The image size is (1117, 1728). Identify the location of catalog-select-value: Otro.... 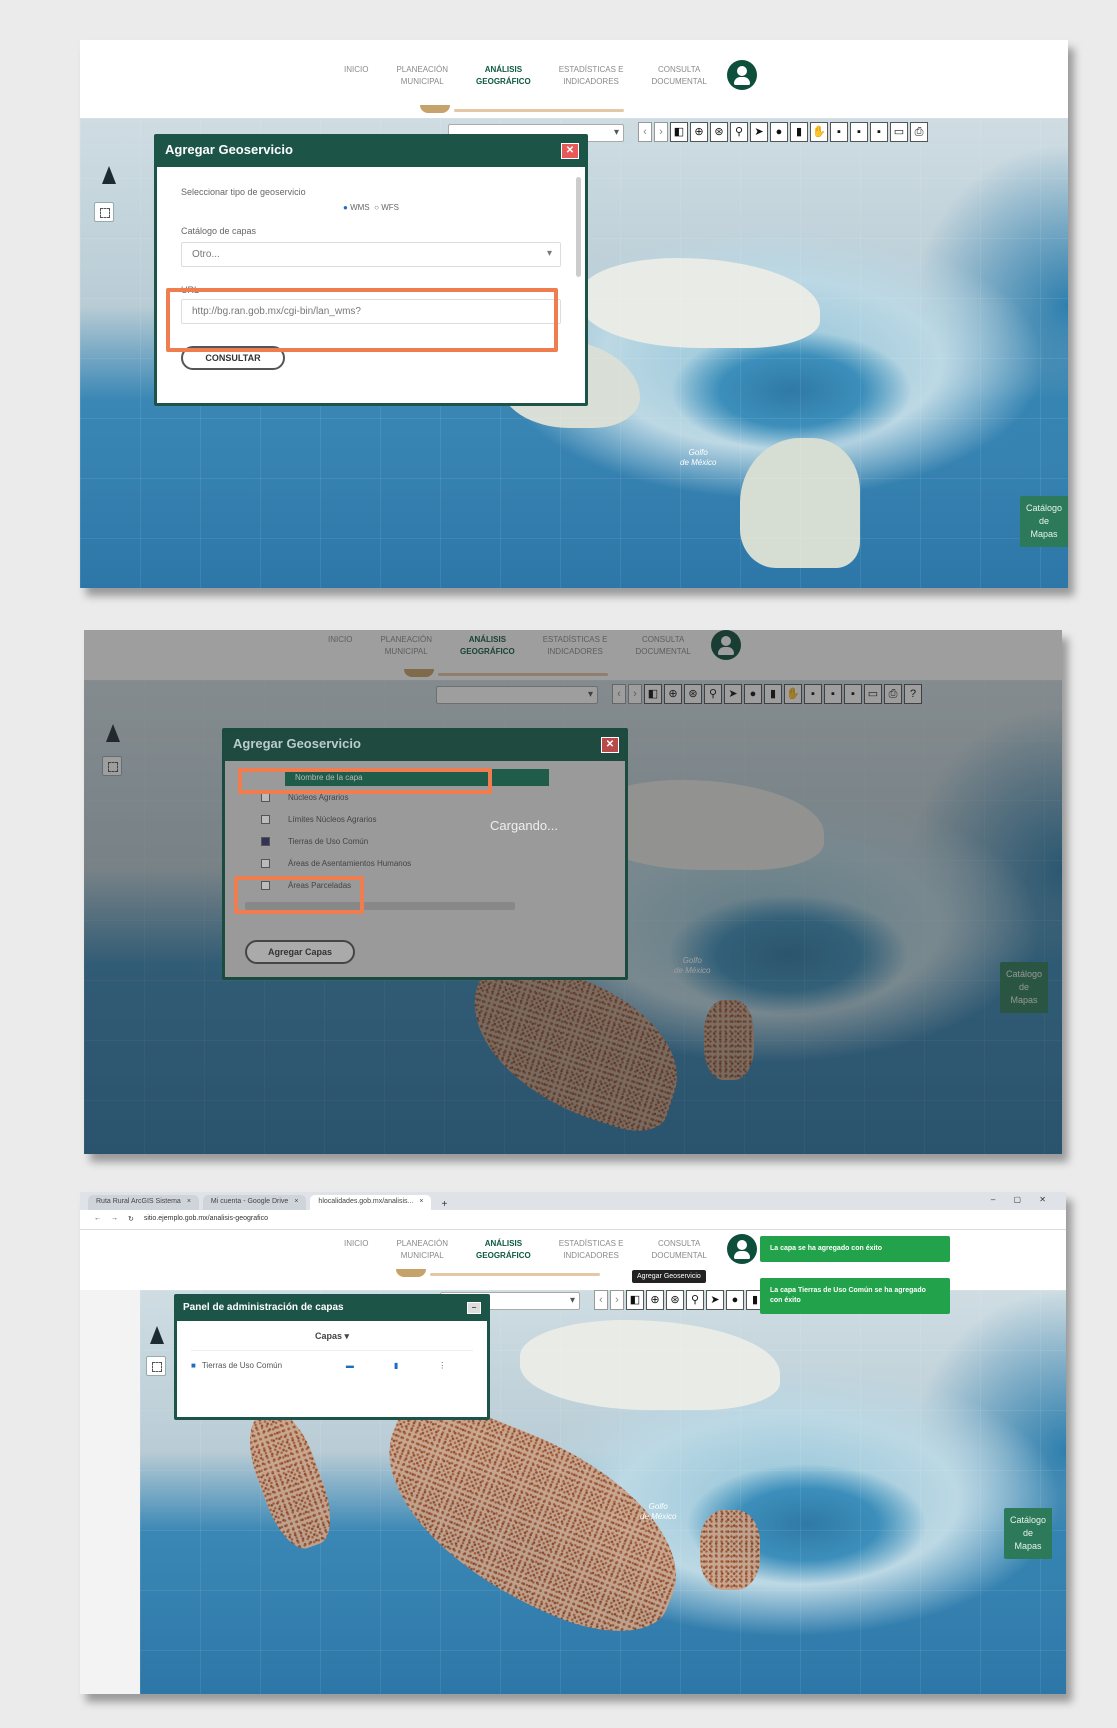
(206, 254).